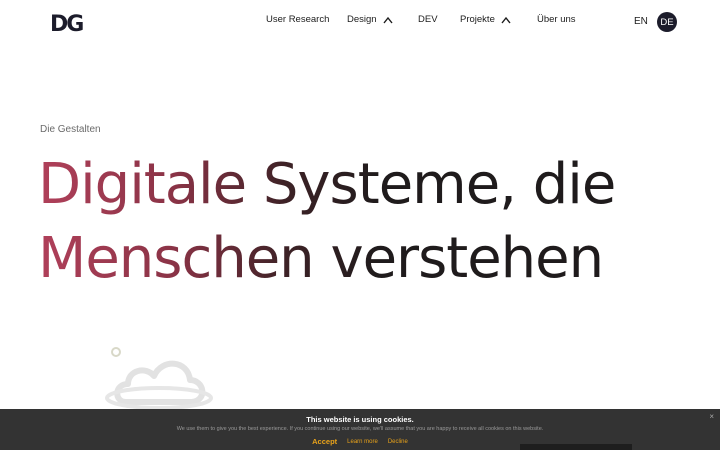 The height and width of the screenshot is (450, 720). I want to click on nav-projekte: Projekte, so click(485, 19).